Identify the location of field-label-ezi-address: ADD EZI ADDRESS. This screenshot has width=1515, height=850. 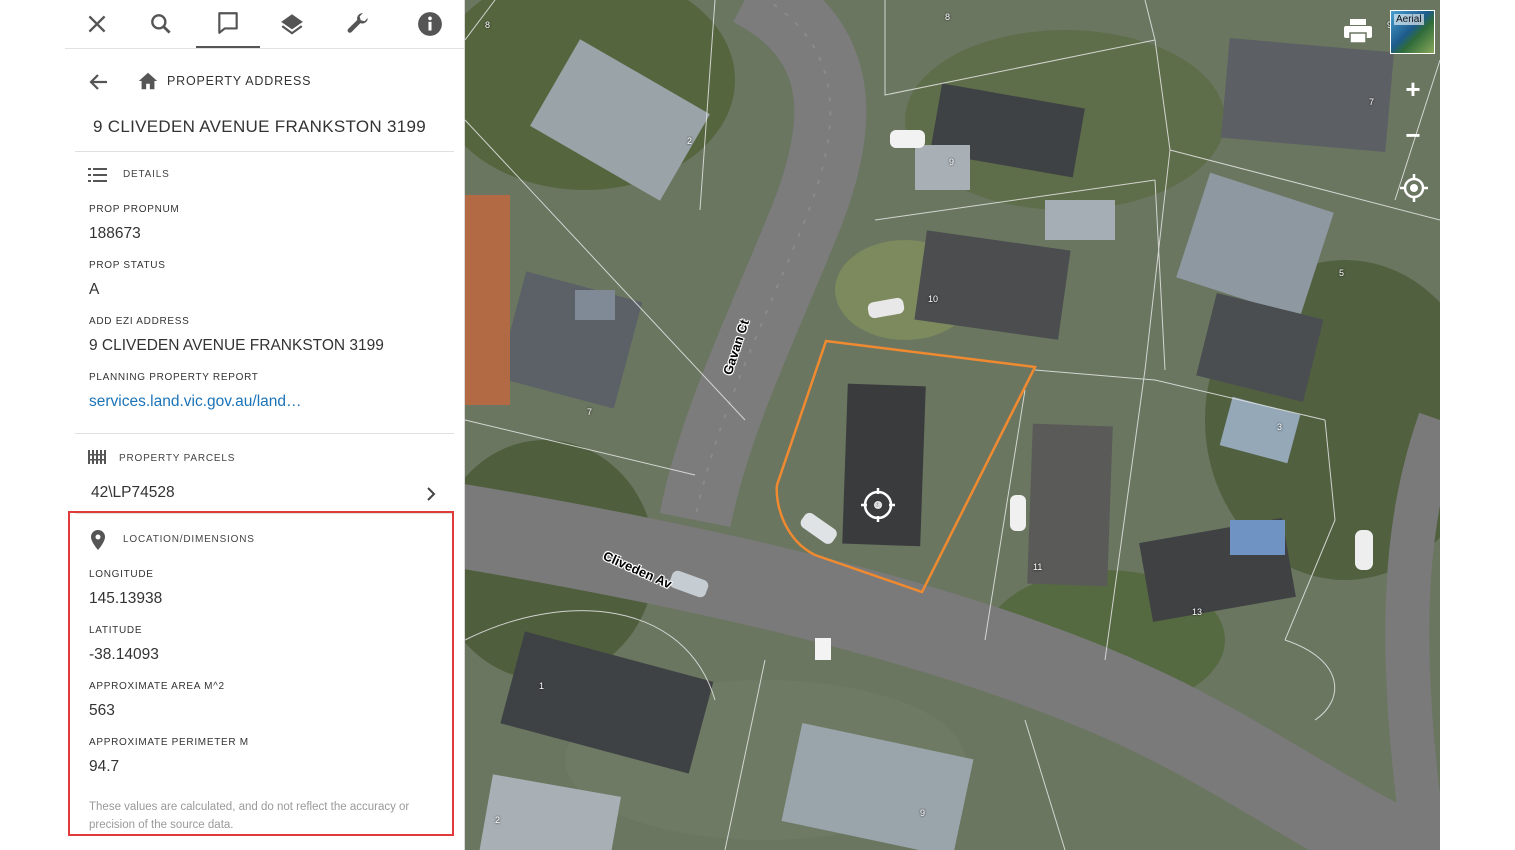
(139, 321).